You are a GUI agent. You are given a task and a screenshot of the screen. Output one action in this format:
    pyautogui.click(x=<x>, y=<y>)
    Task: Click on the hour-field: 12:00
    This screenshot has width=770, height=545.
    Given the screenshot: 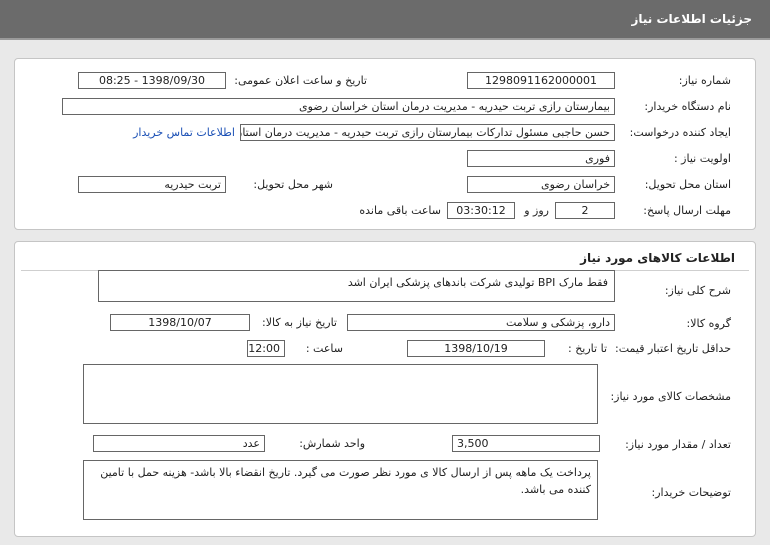 What is the action you would take?
    pyautogui.click(x=266, y=348)
    